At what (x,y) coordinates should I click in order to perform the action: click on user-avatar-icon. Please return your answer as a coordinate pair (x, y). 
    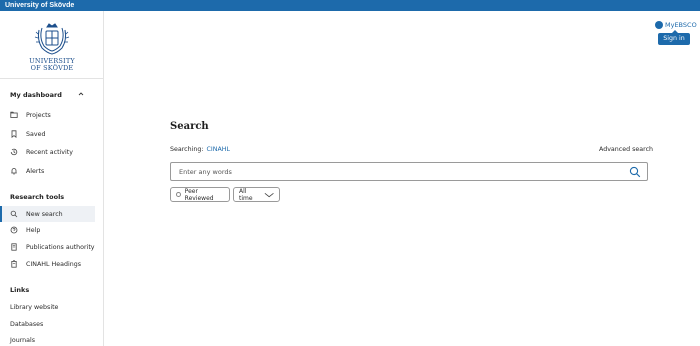
    Looking at the image, I should click on (659, 25).